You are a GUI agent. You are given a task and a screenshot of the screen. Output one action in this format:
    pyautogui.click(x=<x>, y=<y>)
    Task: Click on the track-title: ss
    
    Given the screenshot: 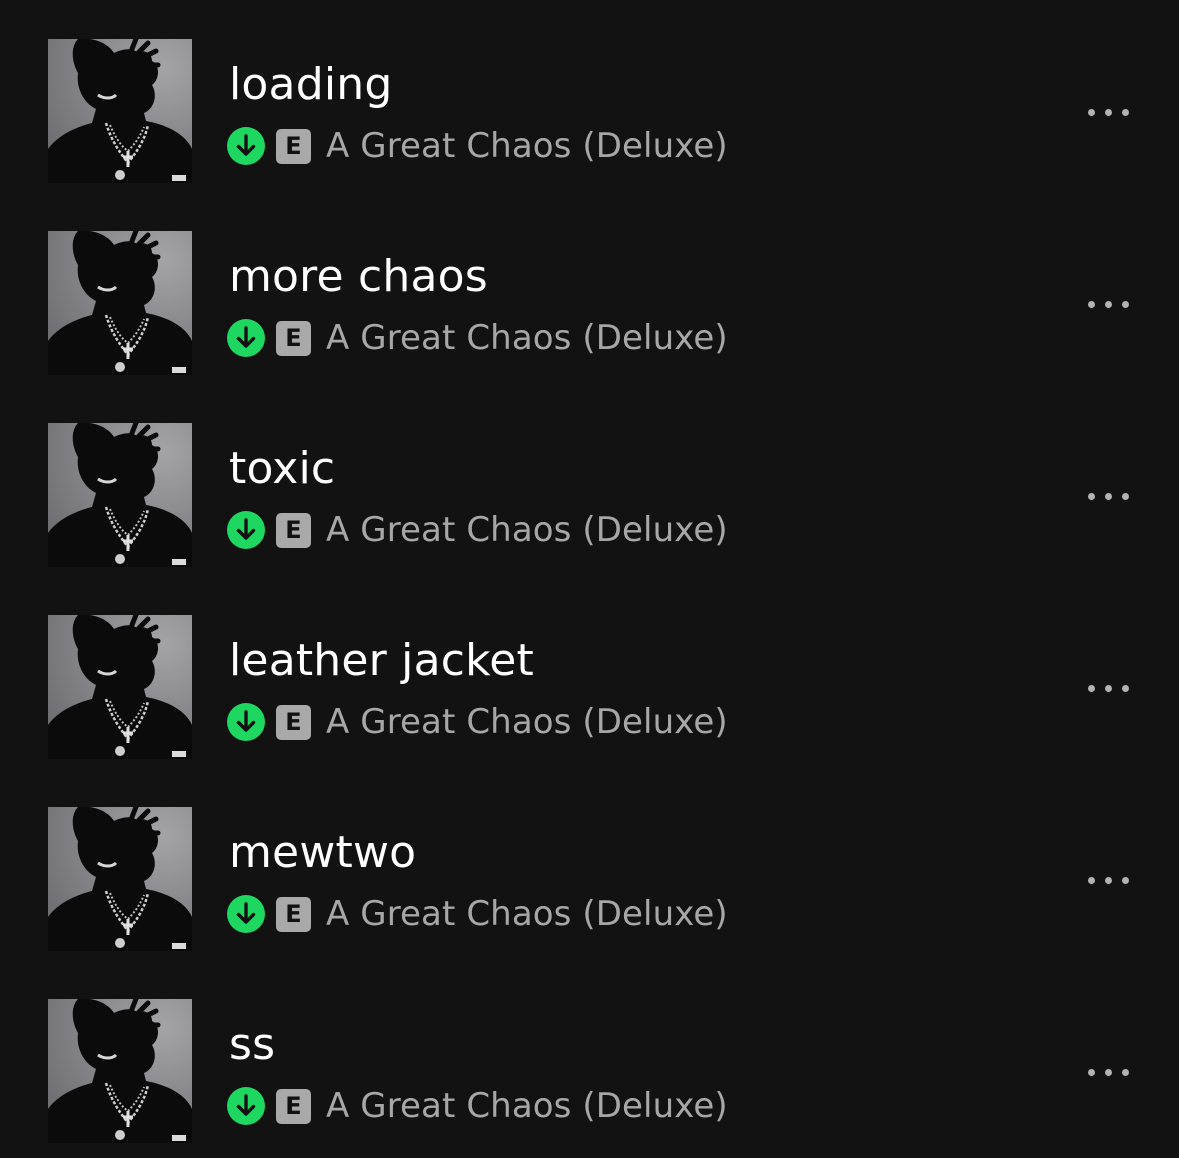 What is the action you would take?
    pyautogui.click(x=252, y=1044)
    